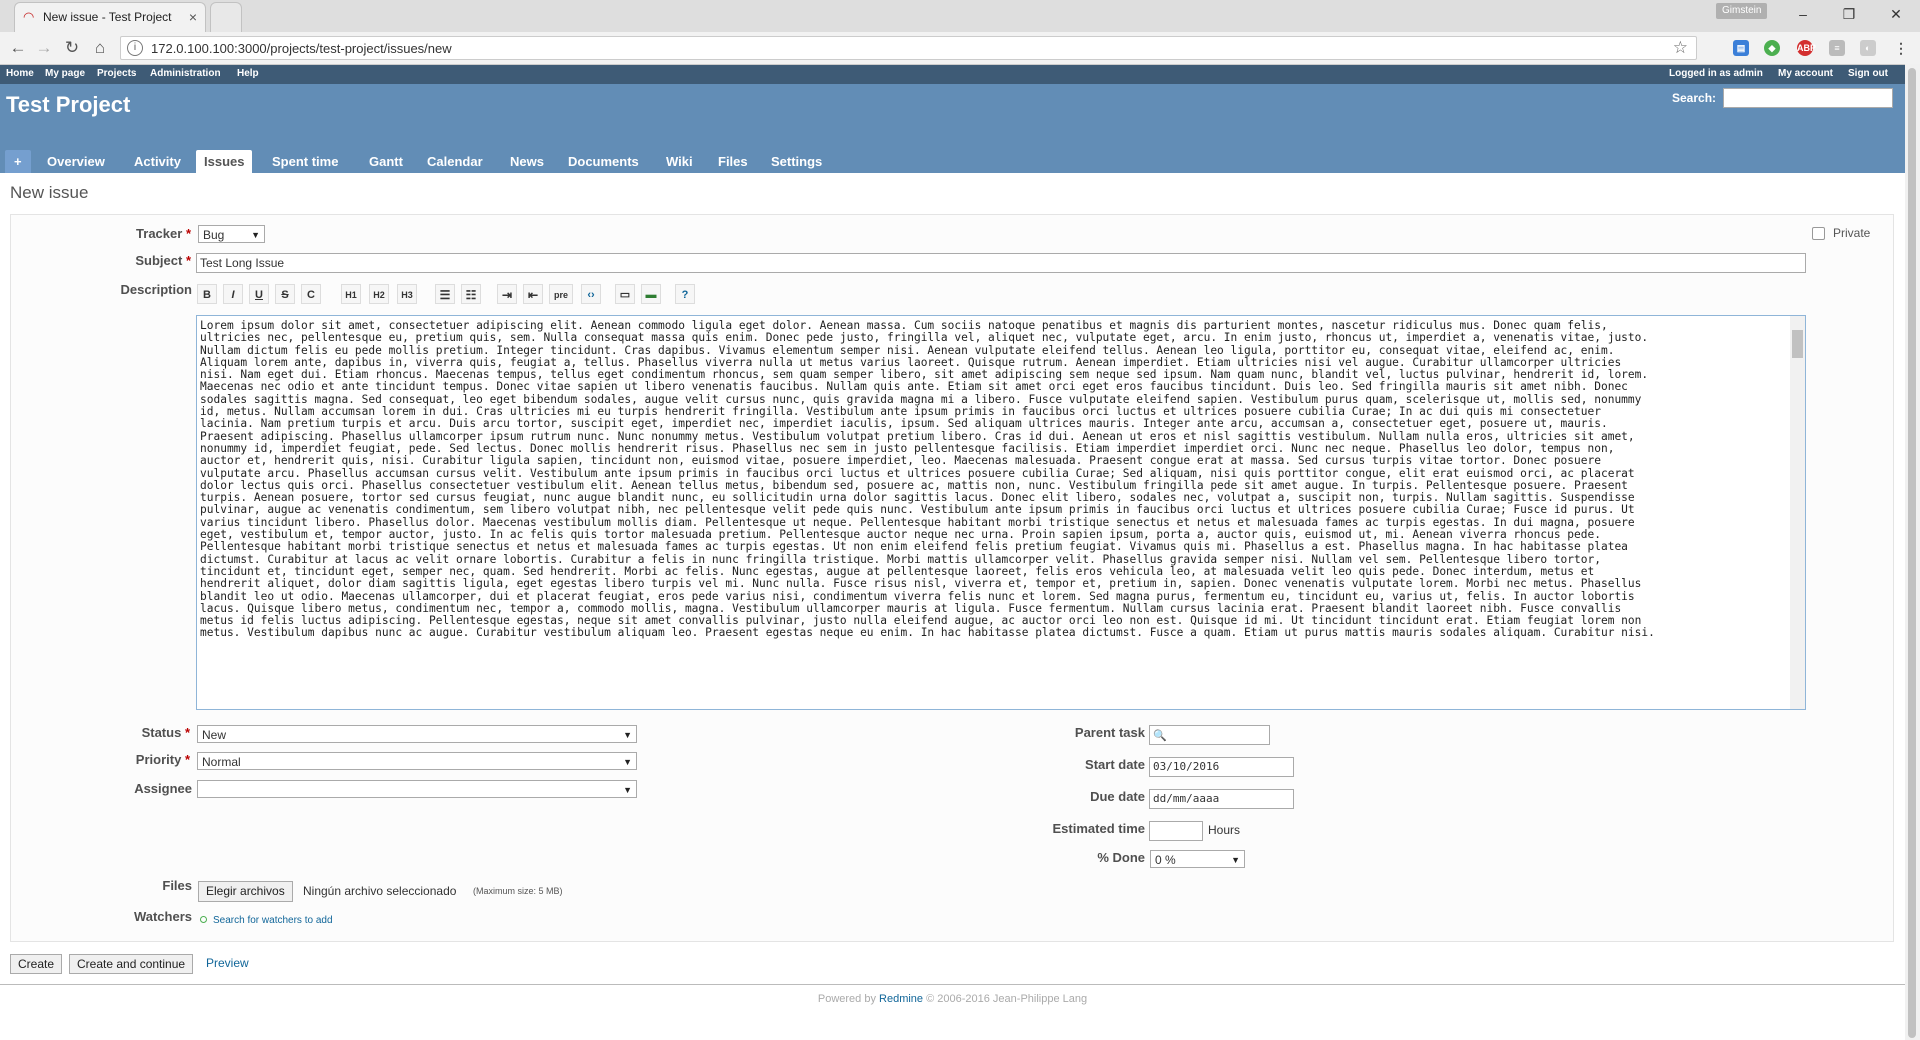  Describe the element at coordinates (445, 294) in the screenshot. I see `unordered-list-icon: ☰` at that location.